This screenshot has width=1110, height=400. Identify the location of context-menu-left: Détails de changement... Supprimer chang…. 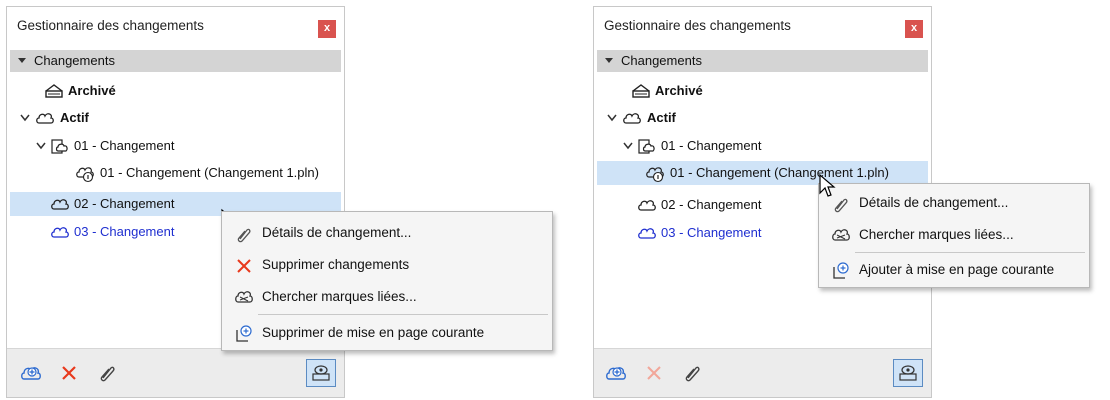
(387, 281).